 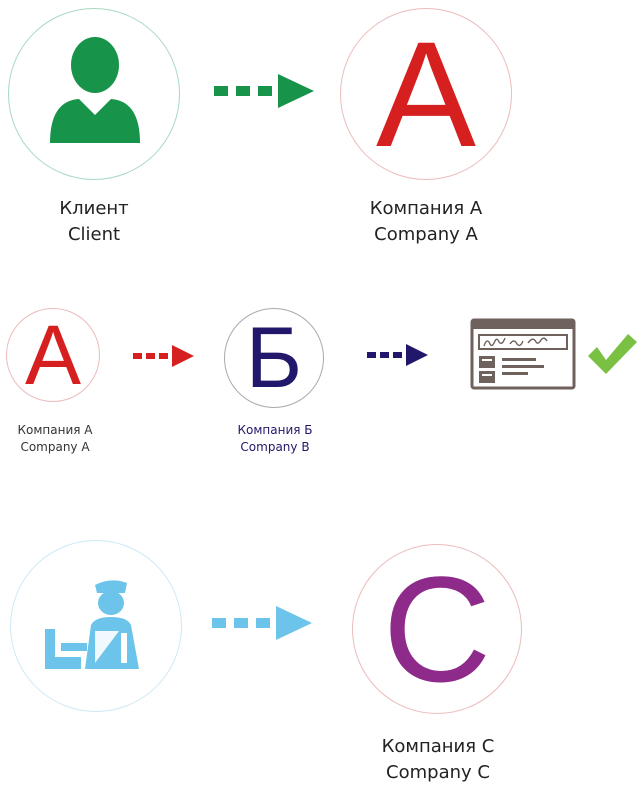 I want to click on company-b-circle: Б, so click(x=274, y=358).